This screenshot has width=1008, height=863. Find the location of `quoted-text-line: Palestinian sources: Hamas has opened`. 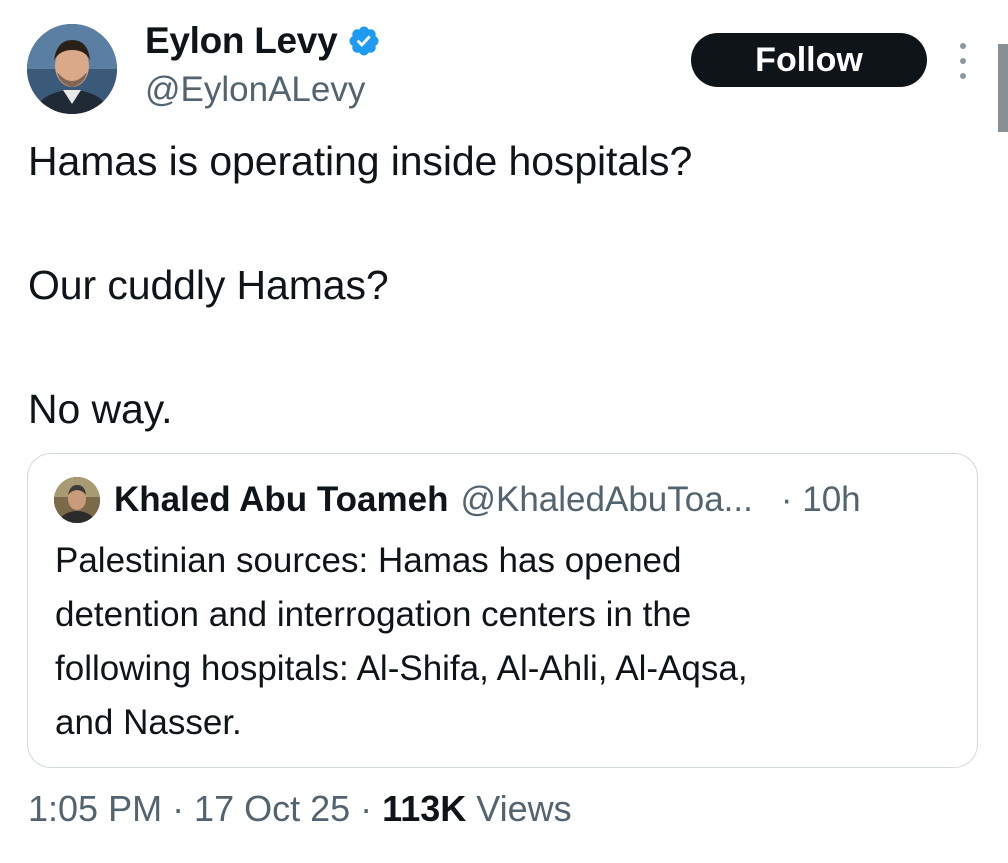

quoted-text-line: Palestinian sources: Hamas has opened is located at coordinates (368, 560).